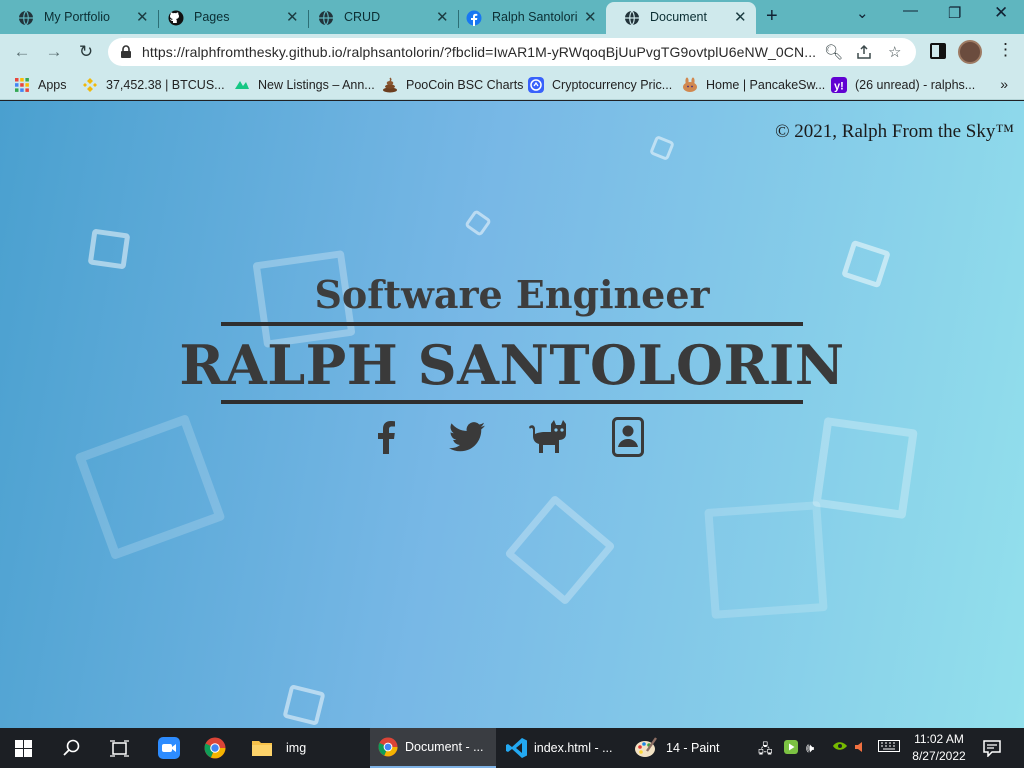 Image resolution: width=1024 pixels, height=768 pixels. Describe the element at coordinates (79, 18) in the screenshot. I see `tab-my-portfolio: My Portfolio ✕` at that location.